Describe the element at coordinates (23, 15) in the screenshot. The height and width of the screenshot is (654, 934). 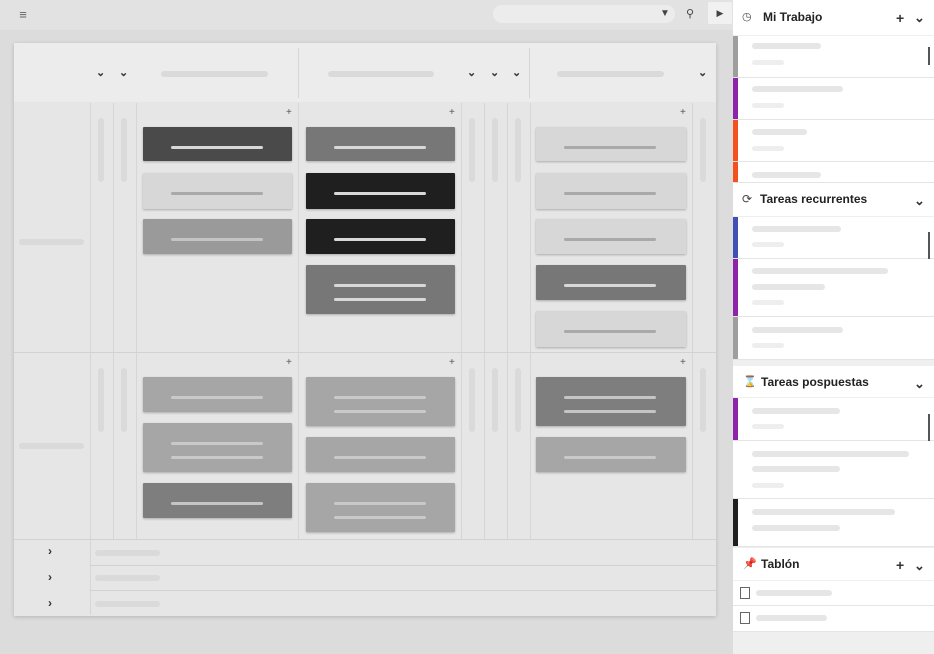
I see `menu-icon: ≡` at that location.